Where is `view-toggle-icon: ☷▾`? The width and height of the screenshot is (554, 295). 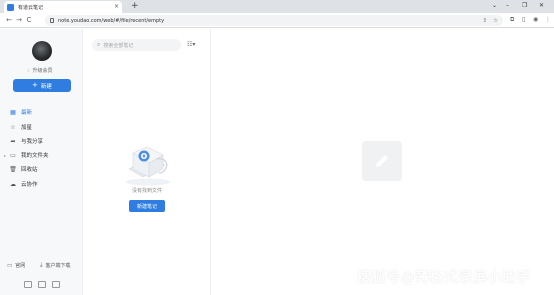
view-toggle-icon: ☷▾ is located at coordinates (191, 44).